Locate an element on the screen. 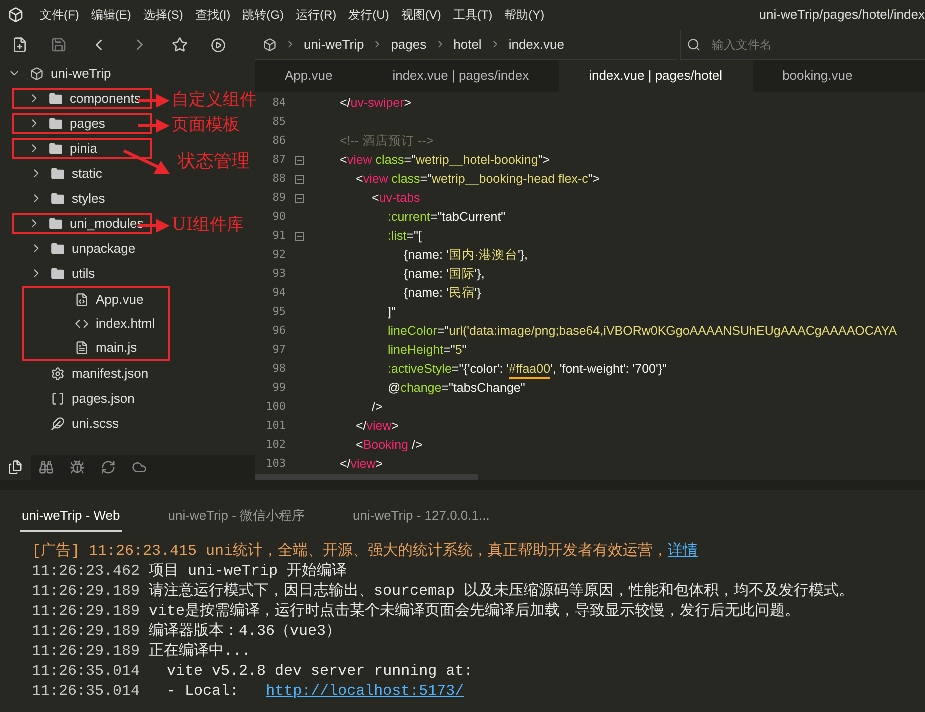 The width and height of the screenshot is (925, 712). file-item: index.html is located at coordinates (97, 323).